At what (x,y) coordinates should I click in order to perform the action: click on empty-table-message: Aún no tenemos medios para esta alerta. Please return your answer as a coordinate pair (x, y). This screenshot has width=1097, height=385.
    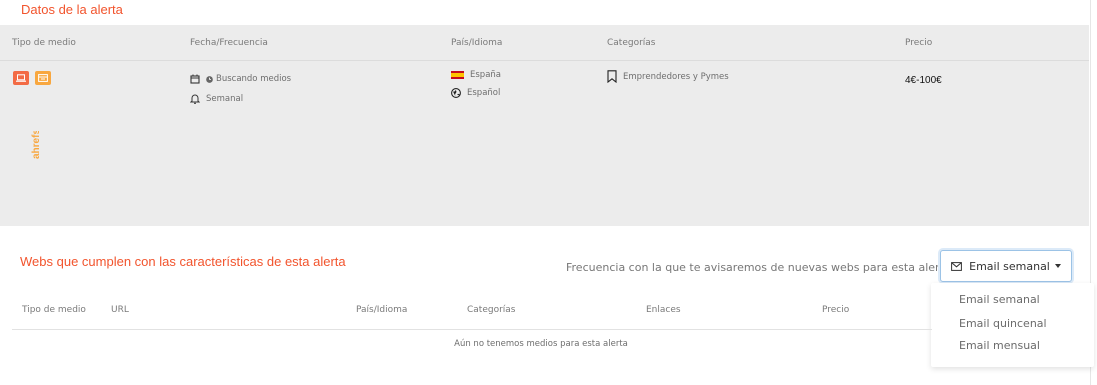
    Looking at the image, I should click on (541, 344).